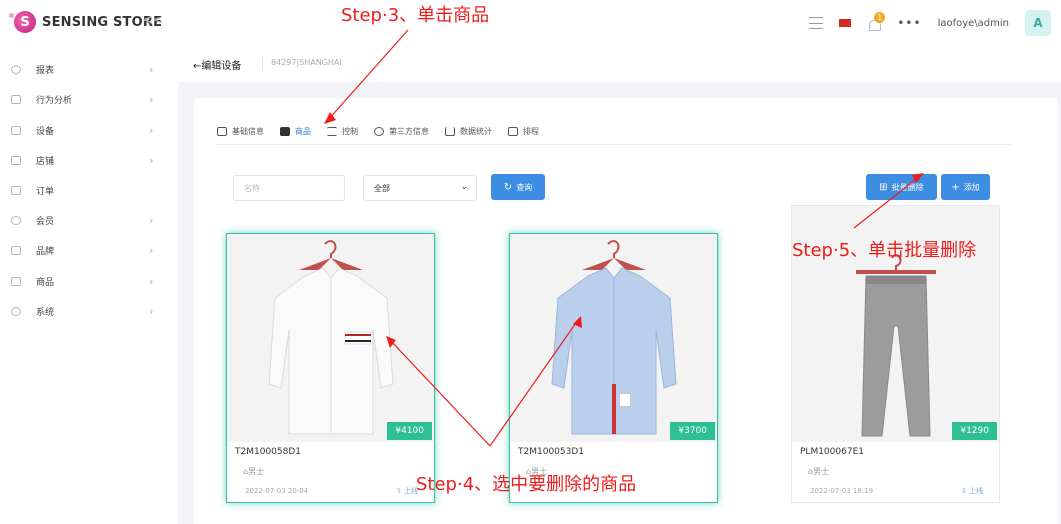  I want to click on crown-icon, so click(16, 250).